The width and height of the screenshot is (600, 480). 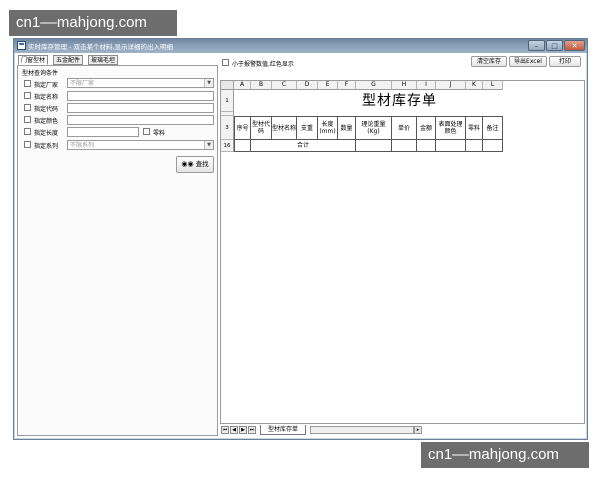 What do you see at coordinates (140, 96) in the screenshot?
I see `name-input` at bounding box center [140, 96].